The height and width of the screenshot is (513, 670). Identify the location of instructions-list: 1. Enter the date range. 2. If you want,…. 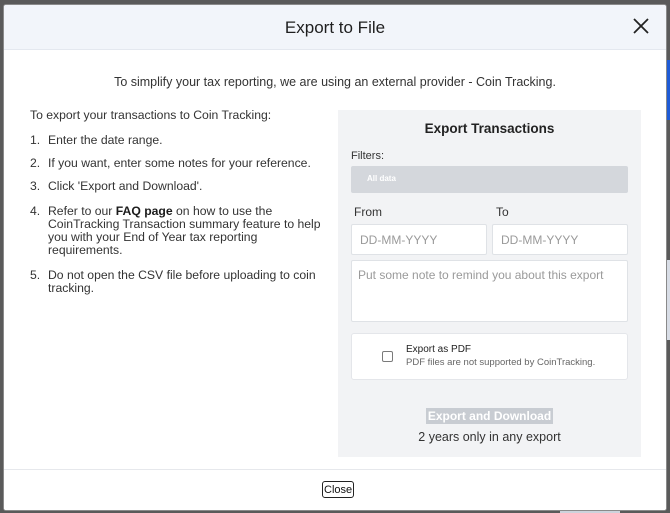
(182, 214).